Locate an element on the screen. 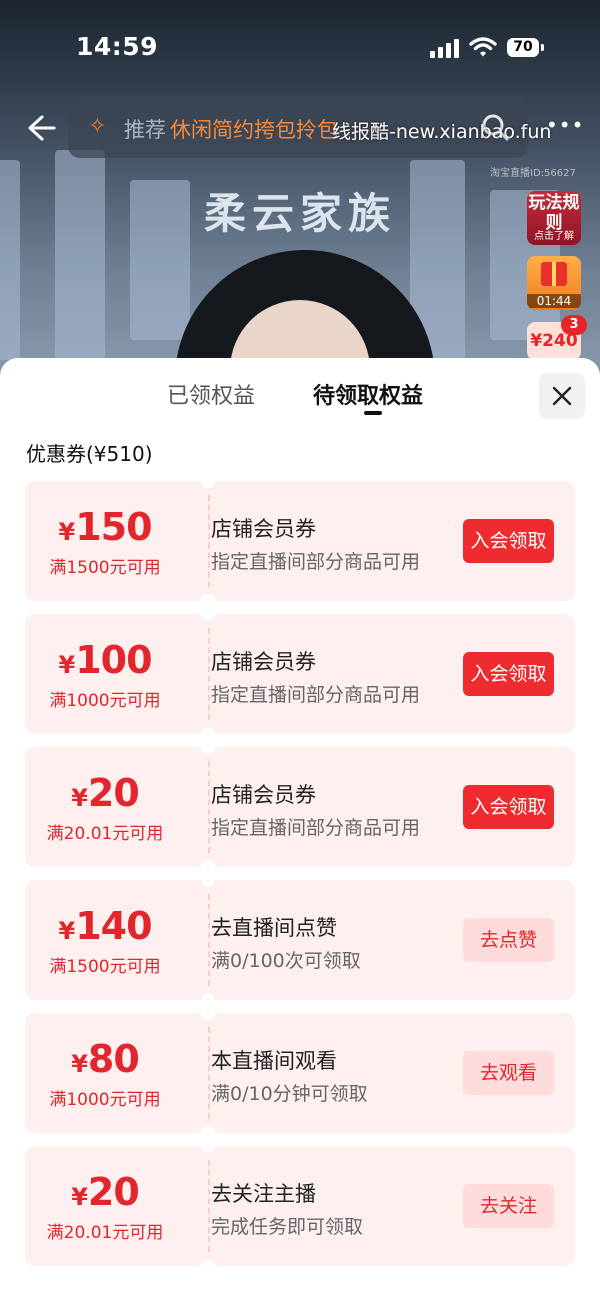 The width and height of the screenshot is (600, 1304). active-tab-indicator is located at coordinates (373, 413).